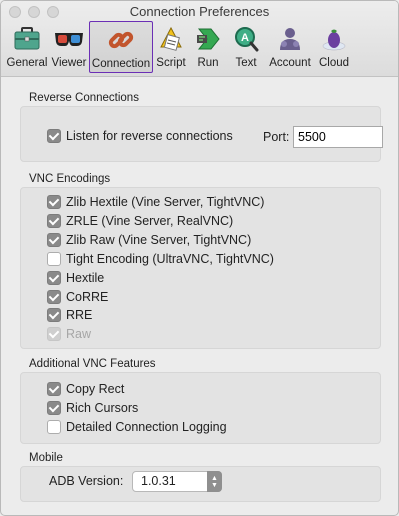 This screenshot has height=516, width=399. Describe the element at coordinates (159, 240) in the screenshot. I see `encoding-label: Zlib Raw (Vine Server, TightVNC)` at that location.